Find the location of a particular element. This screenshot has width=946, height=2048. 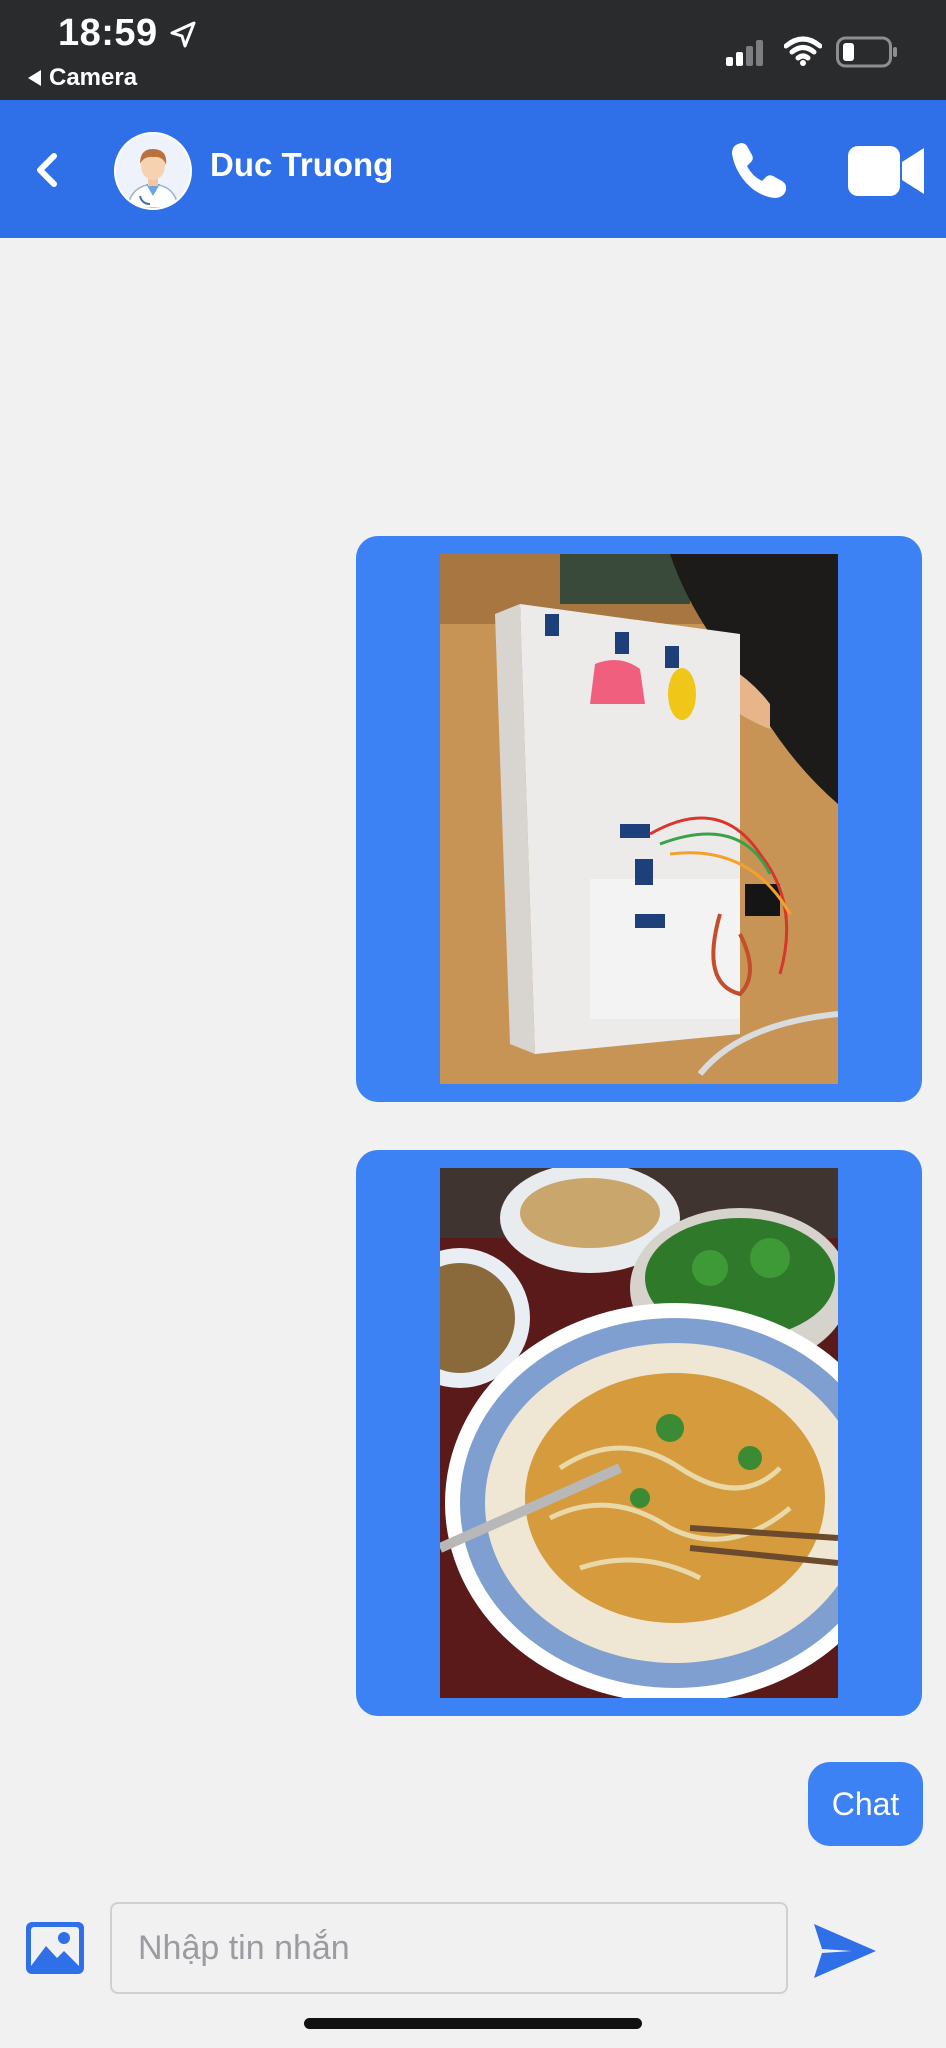

status-bar: 18:59 Camera is located at coordinates (473, 50).